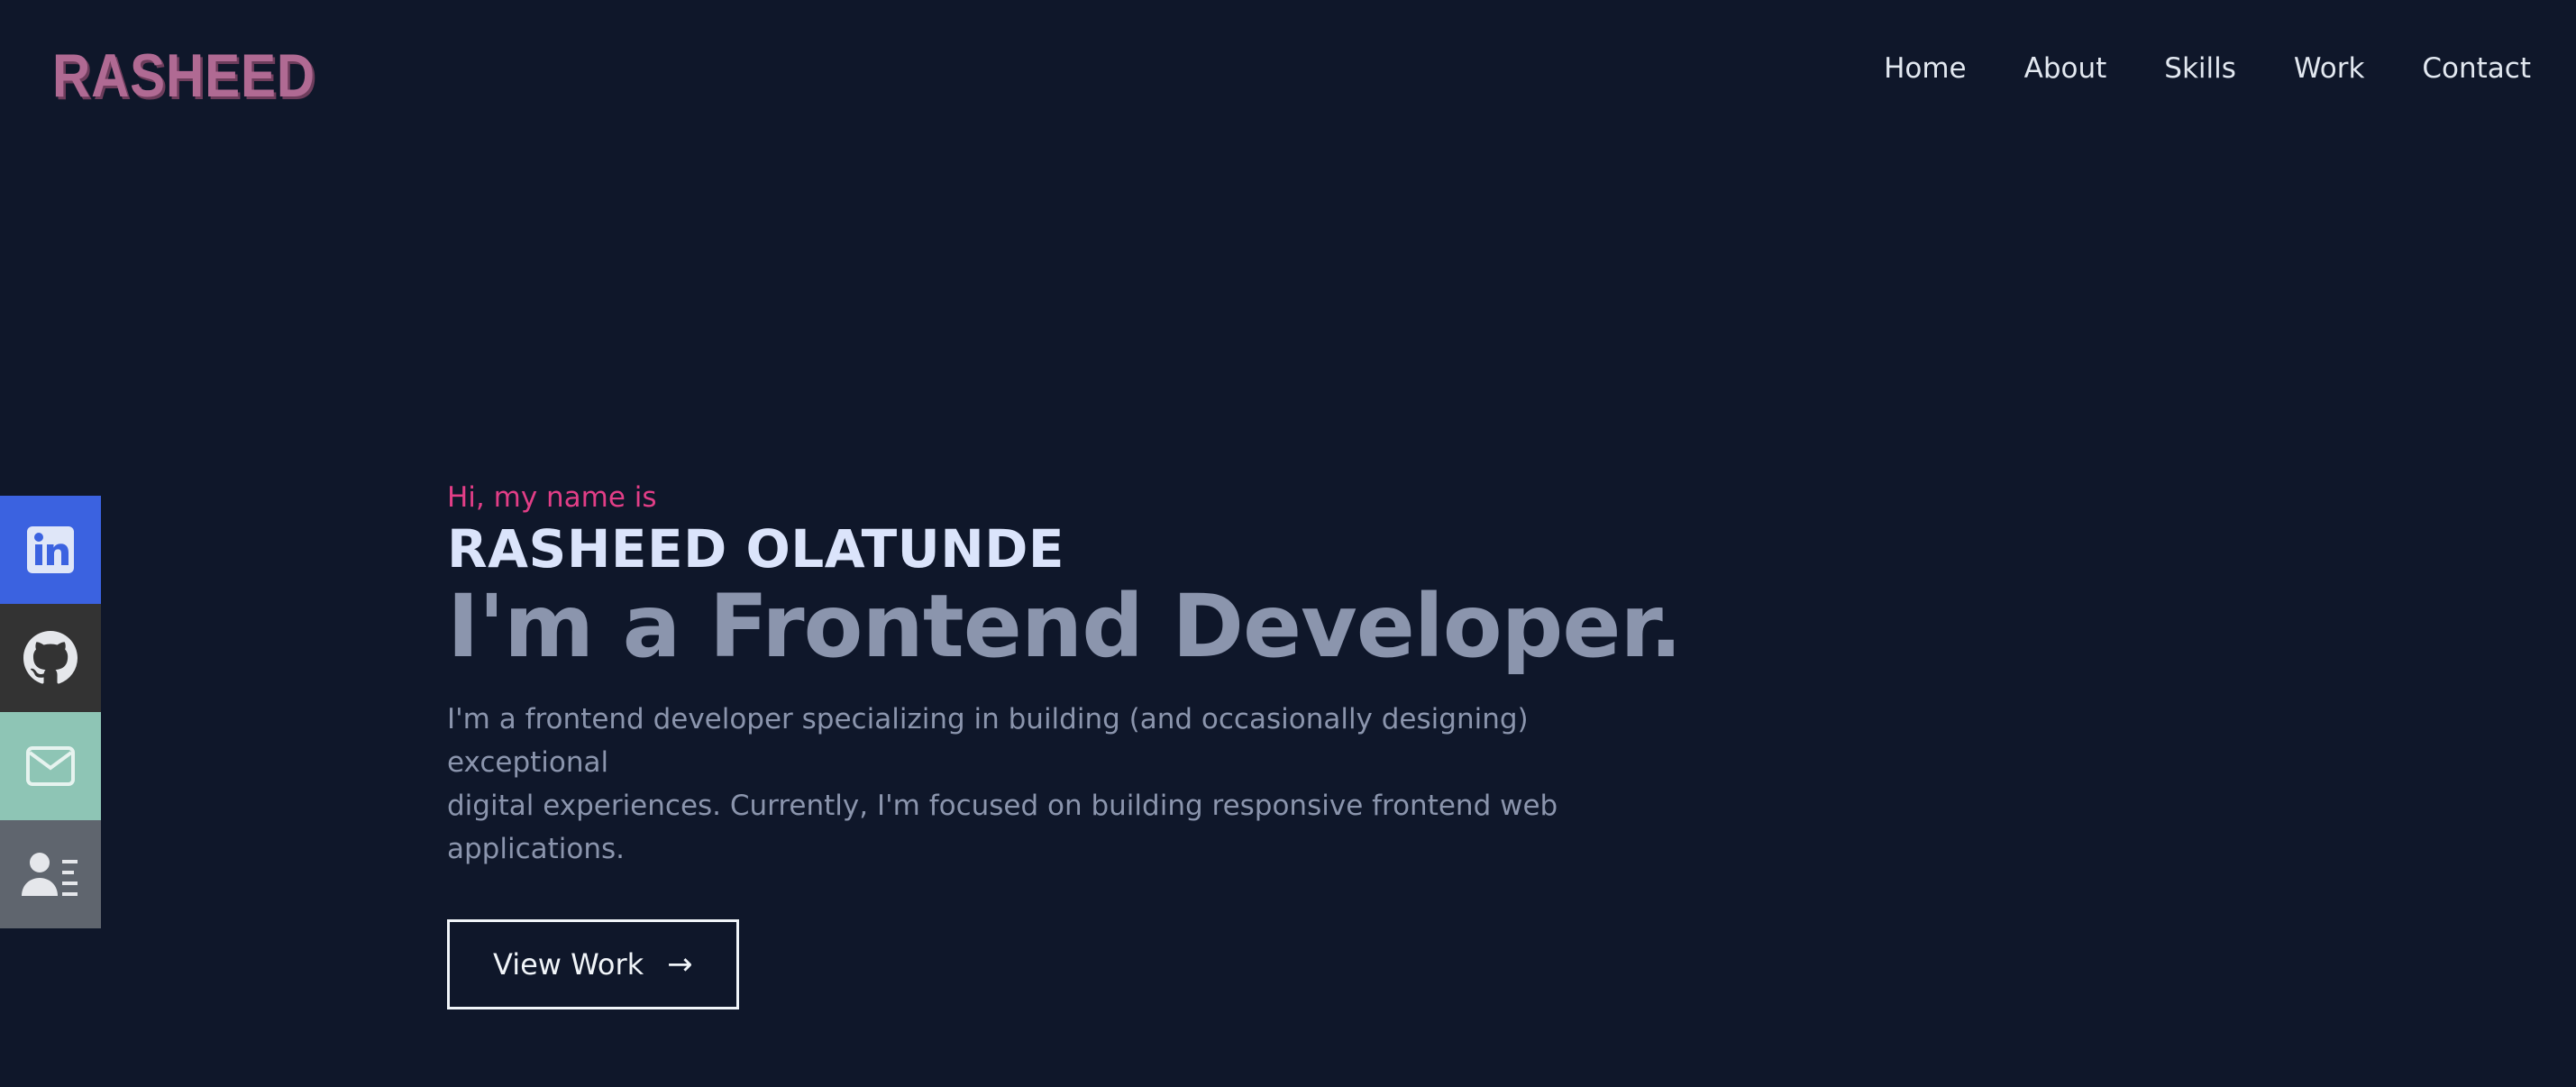 This screenshot has width=2576, height=1087. I want to click on arrow-right-icon: →, so click(680, 964).